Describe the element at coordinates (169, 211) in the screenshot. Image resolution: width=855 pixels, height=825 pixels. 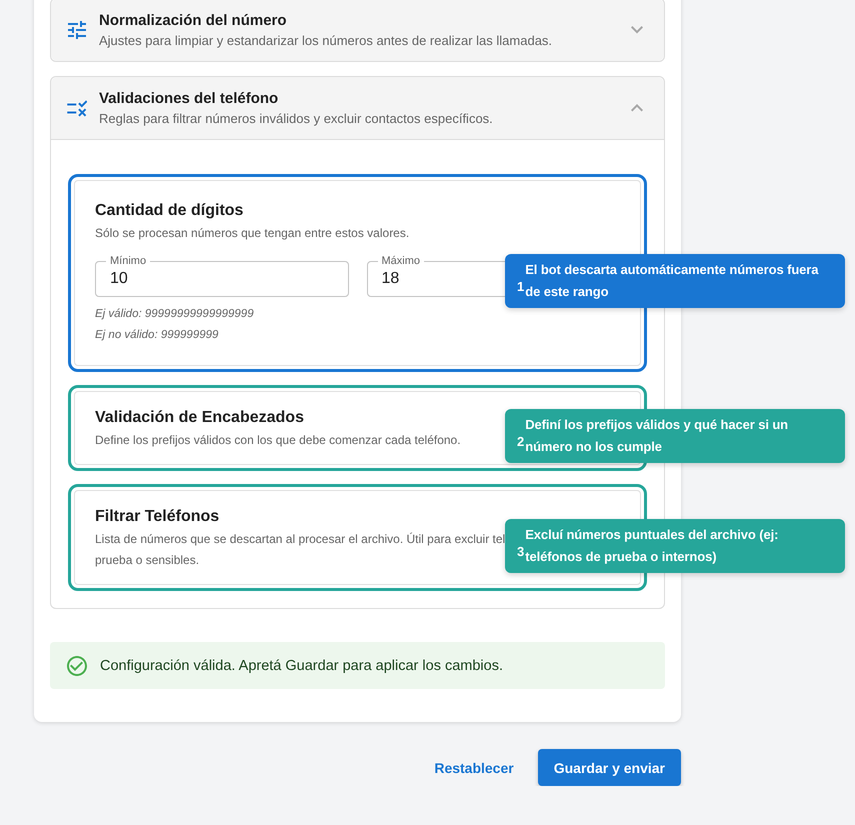
I see `section-title: Cantidad de dígitos` at that location.